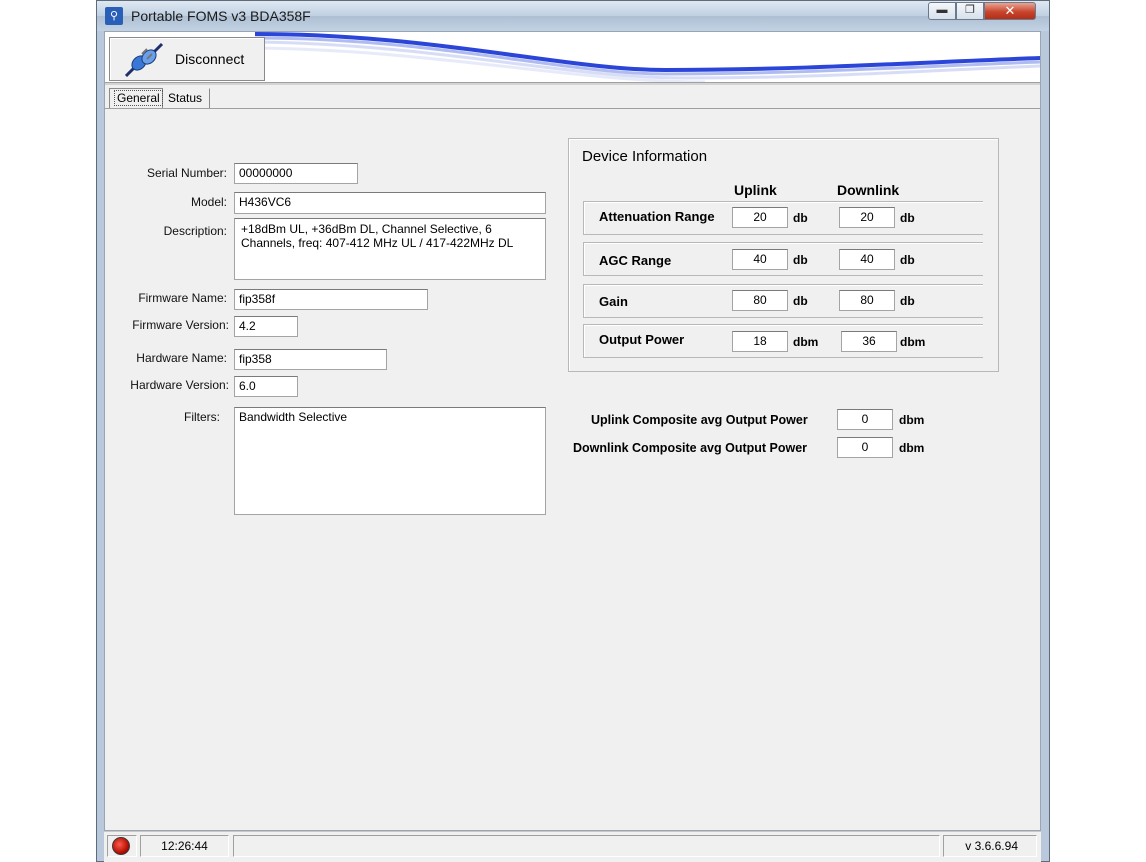 The image size is (1146, 862). What do you see at coordinates (310, 359) in the screenshot?
I see `hardware-name-field: fip358` at bounding box center [310, 359].